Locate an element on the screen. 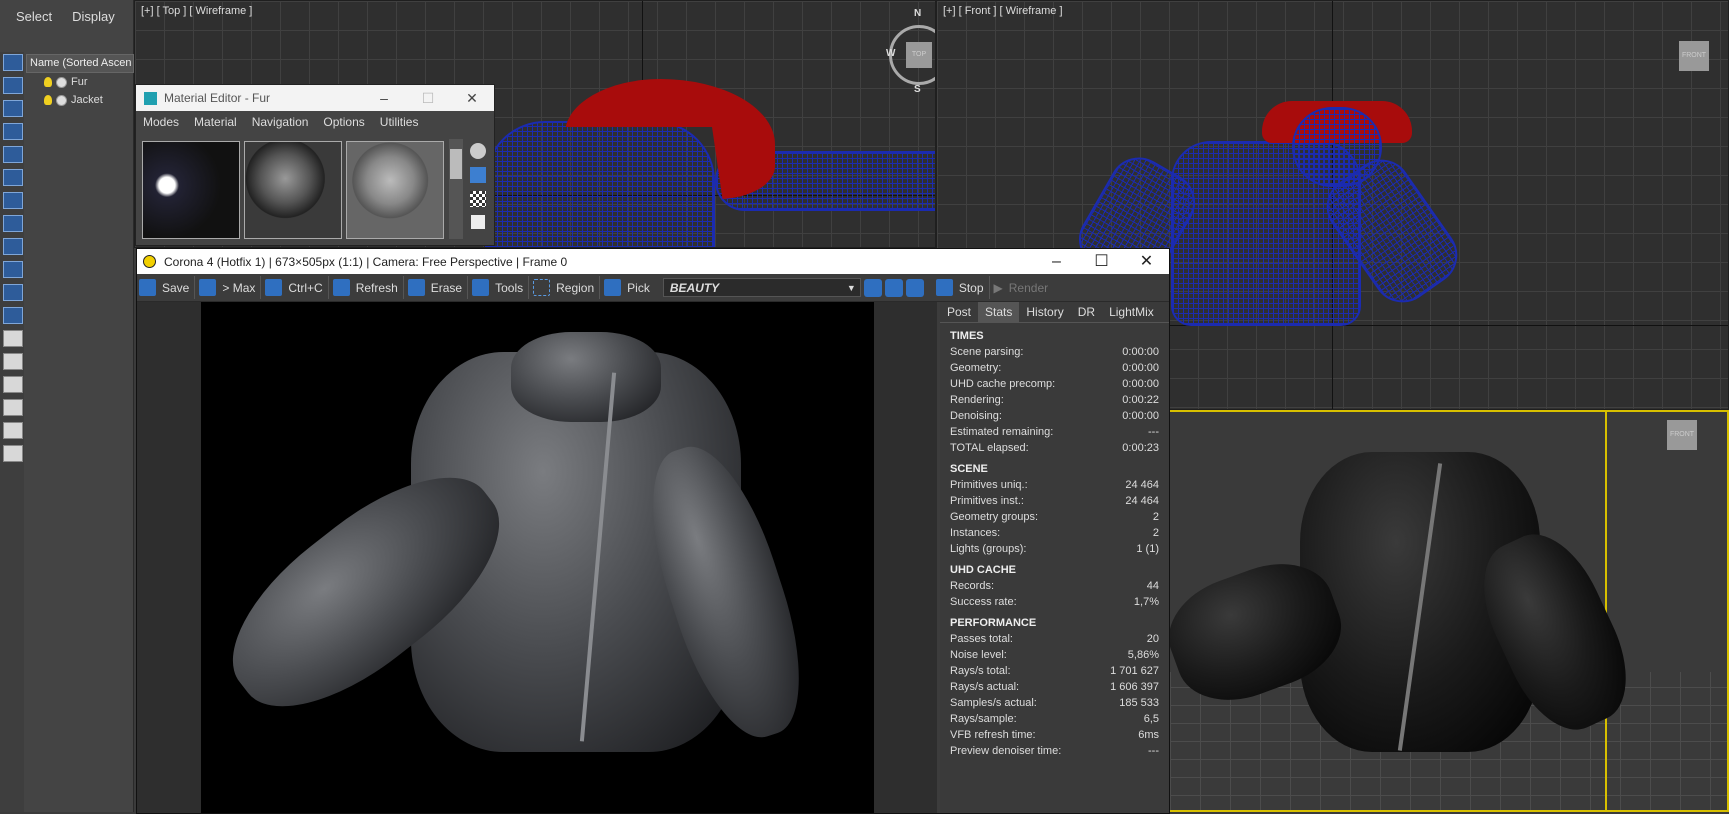 This screenshot has height=814, width=1729. menu-navigation: Navigation is located at coordinates (280, 122).